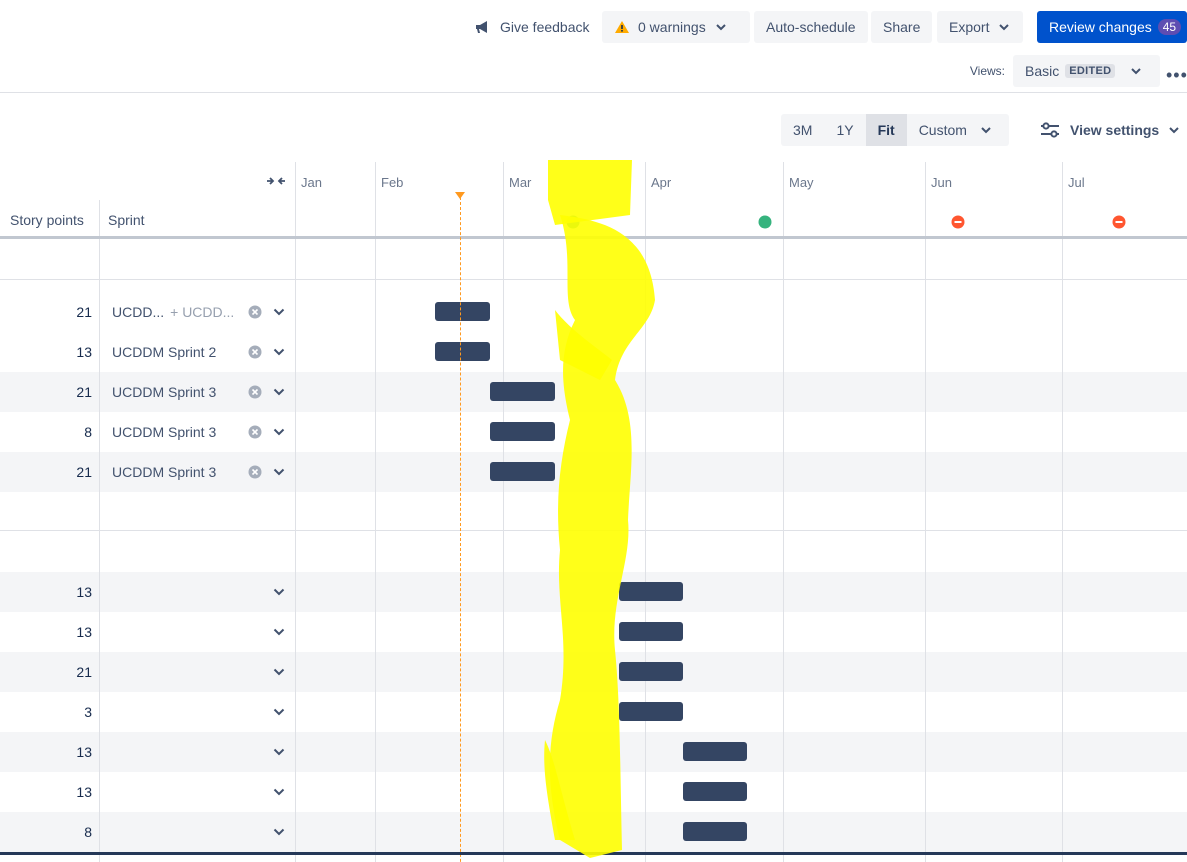 The image size is (1187, 862). I want to click on story-points-cell: 8, so click(88, 432).